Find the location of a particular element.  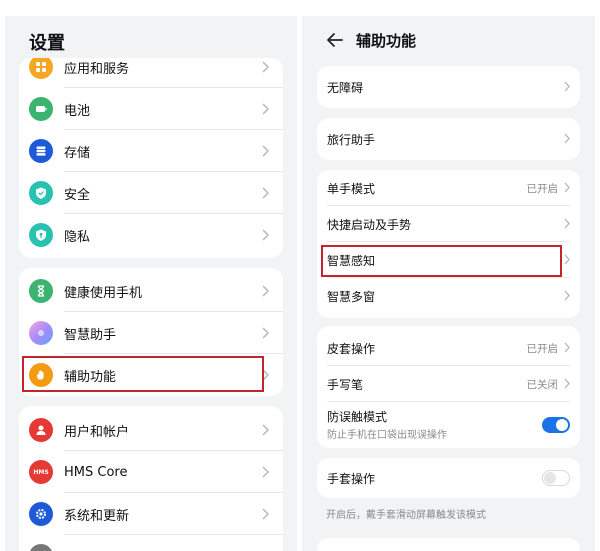

sidebar-item-digital-balance: 健康使用手机 is located at coordinates (151, 291).